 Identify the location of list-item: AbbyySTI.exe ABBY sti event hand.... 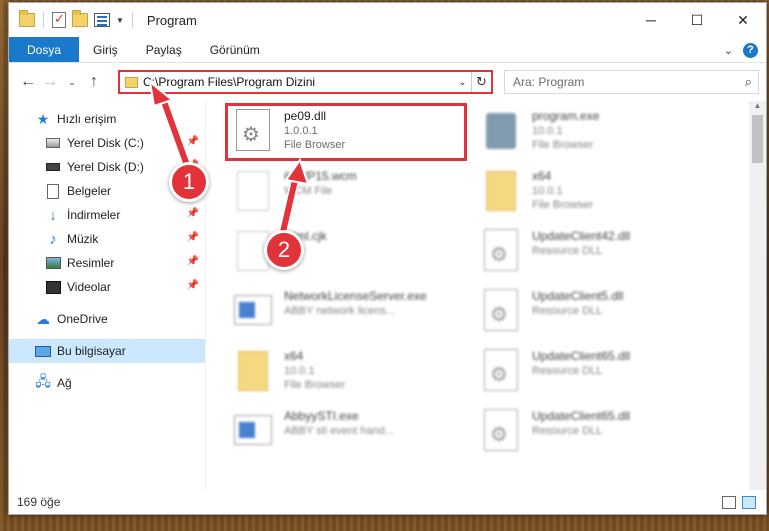
(347, 432).